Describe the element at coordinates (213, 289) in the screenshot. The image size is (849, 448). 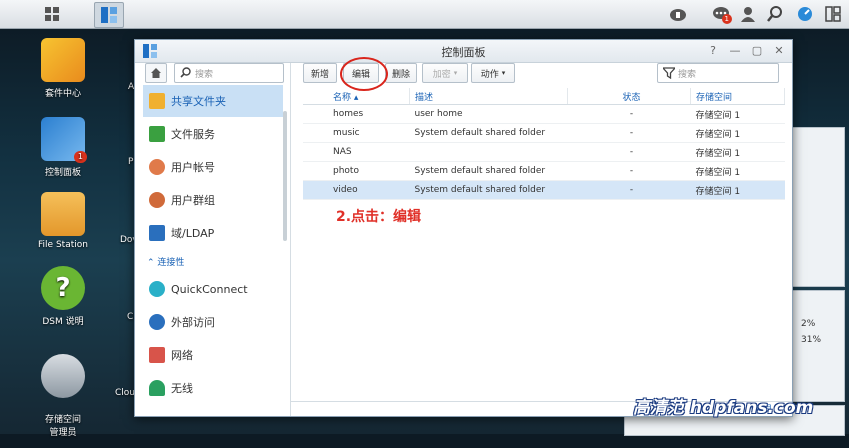
I see `sidebar-item-quickconnect: QuickConnect` at that location.